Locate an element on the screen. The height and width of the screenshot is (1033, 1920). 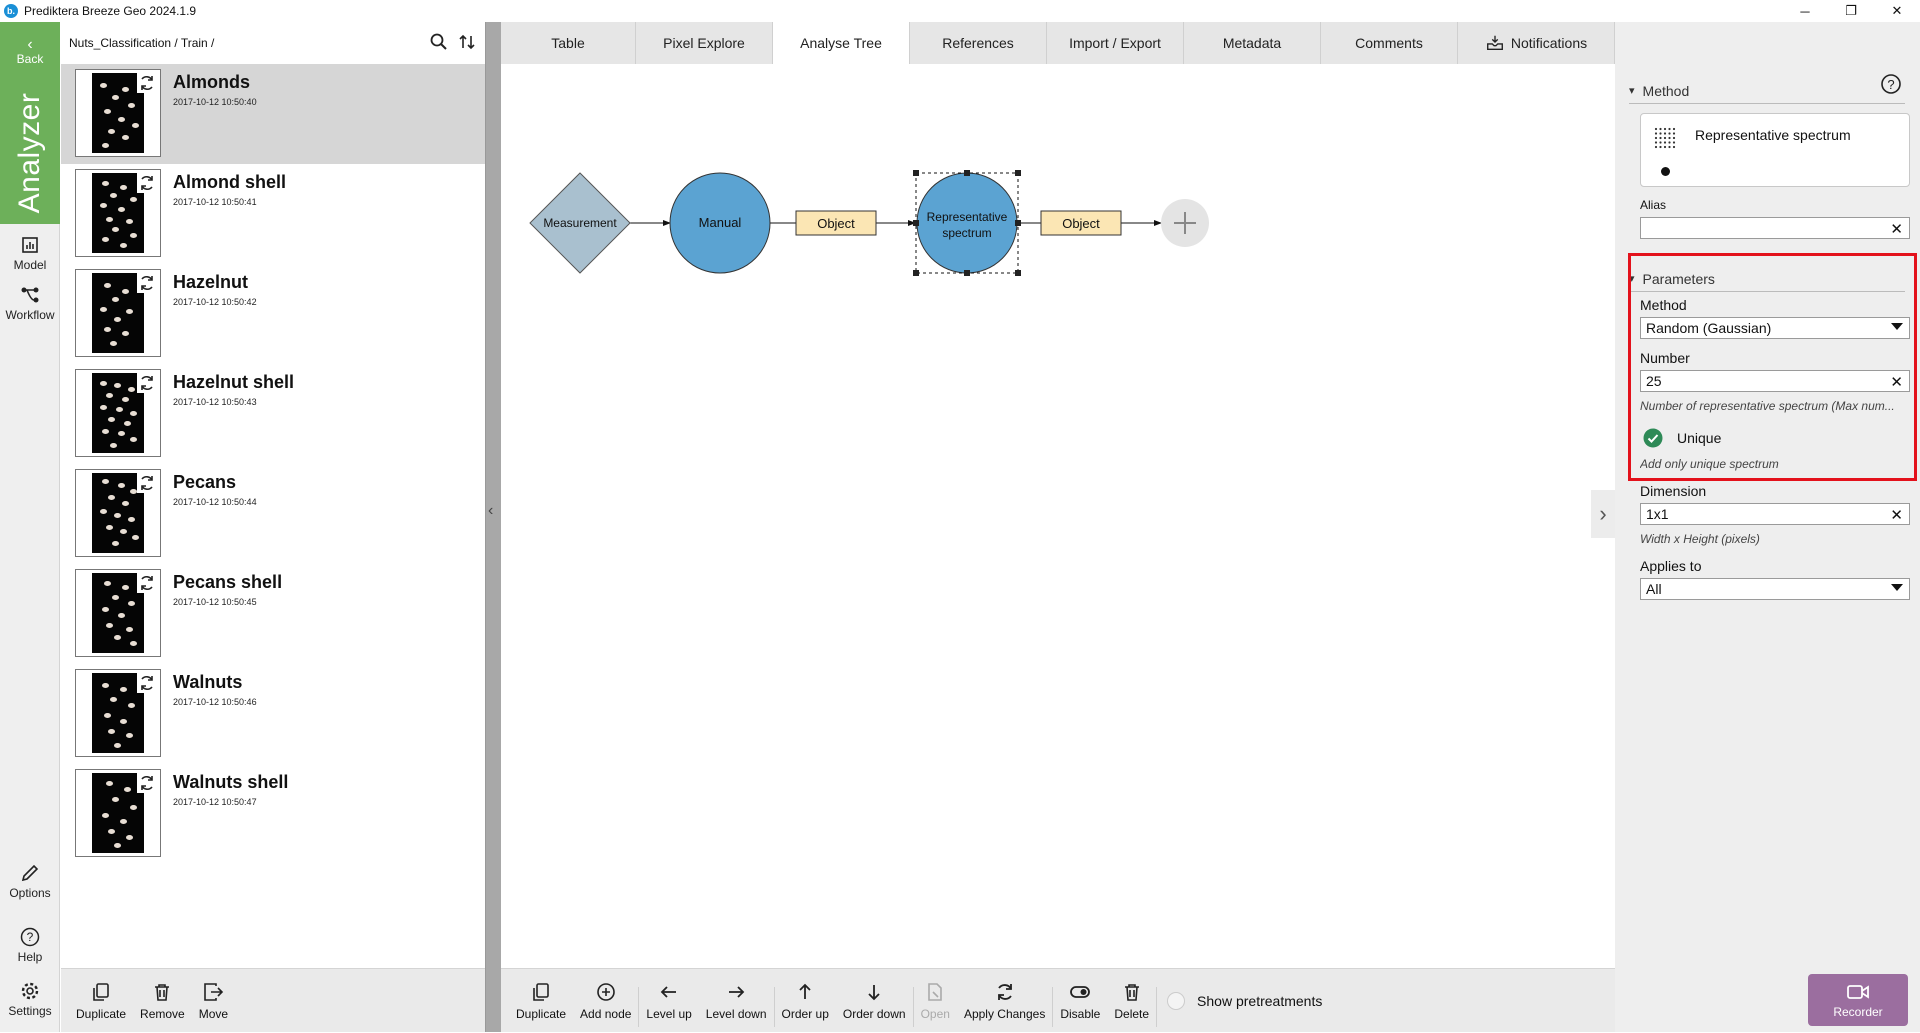
maximize-button: ❐ is located at coordinates (1851, 11).